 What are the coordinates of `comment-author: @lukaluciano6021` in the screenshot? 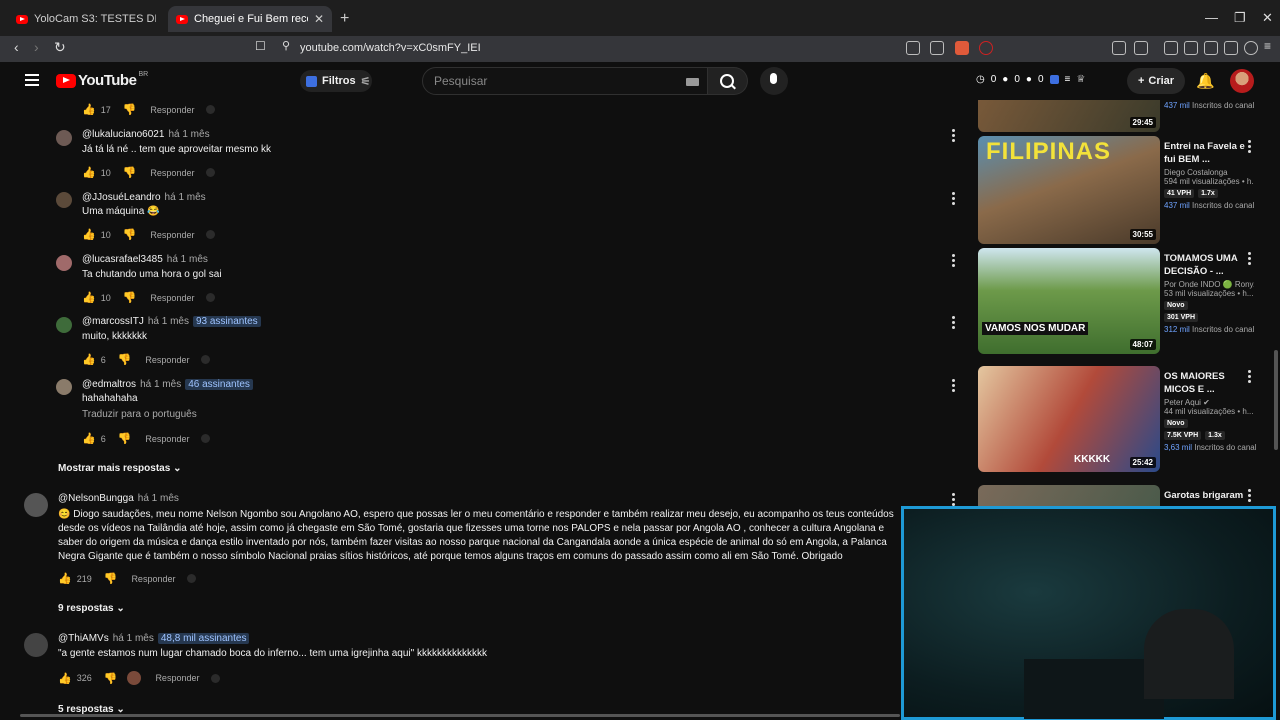 It's located at (123, 134).